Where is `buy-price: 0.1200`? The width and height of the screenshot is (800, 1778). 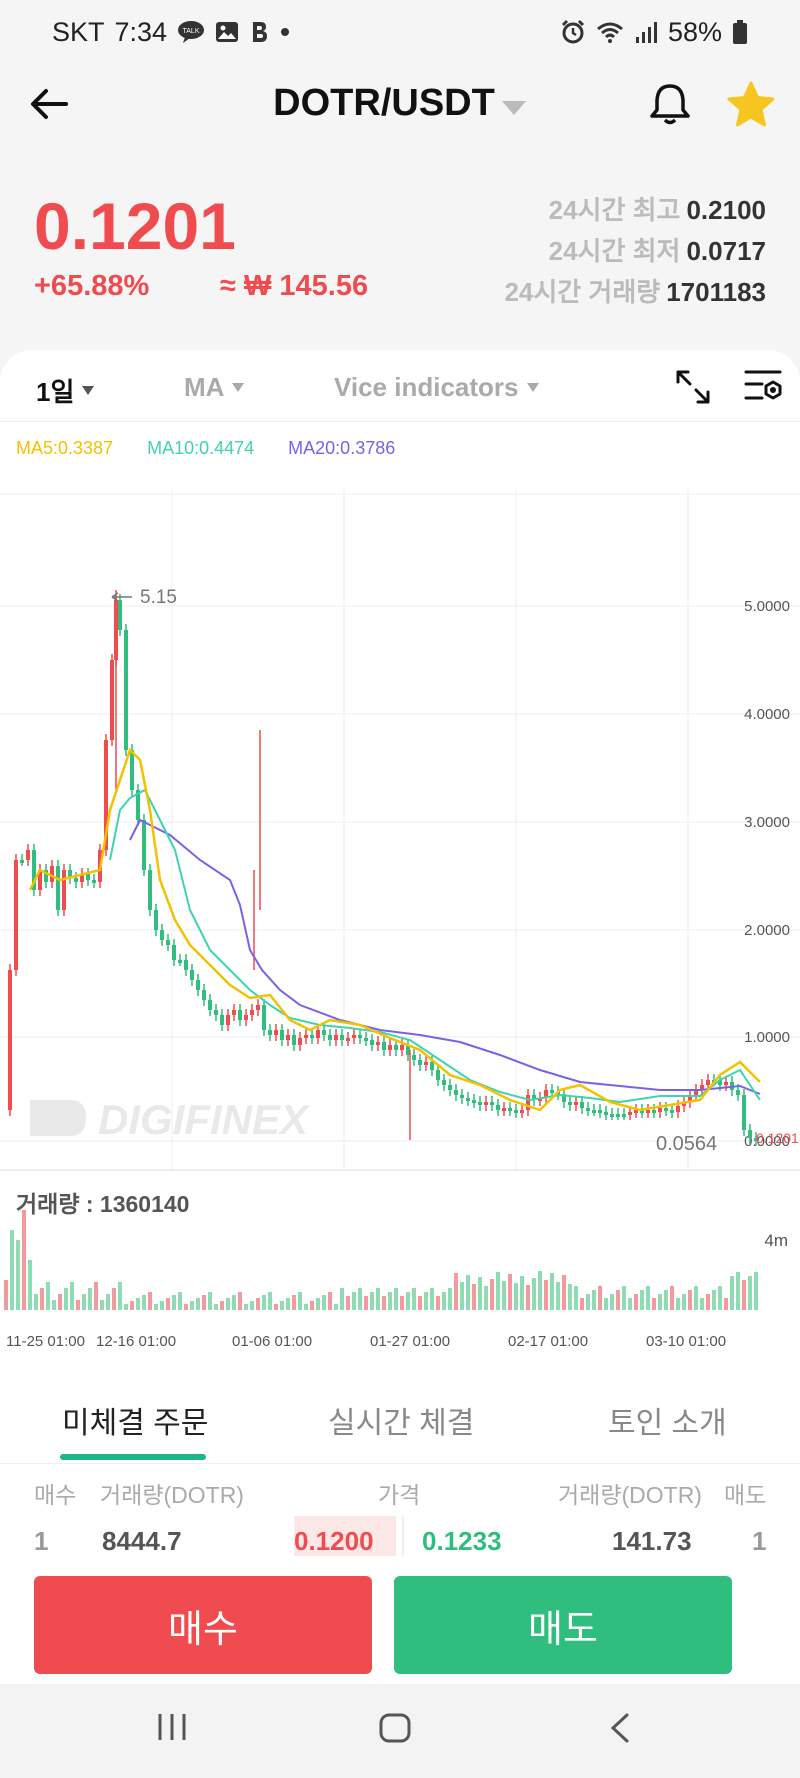
buy-price: 0.1200 is located at coordinates (334, 1541).